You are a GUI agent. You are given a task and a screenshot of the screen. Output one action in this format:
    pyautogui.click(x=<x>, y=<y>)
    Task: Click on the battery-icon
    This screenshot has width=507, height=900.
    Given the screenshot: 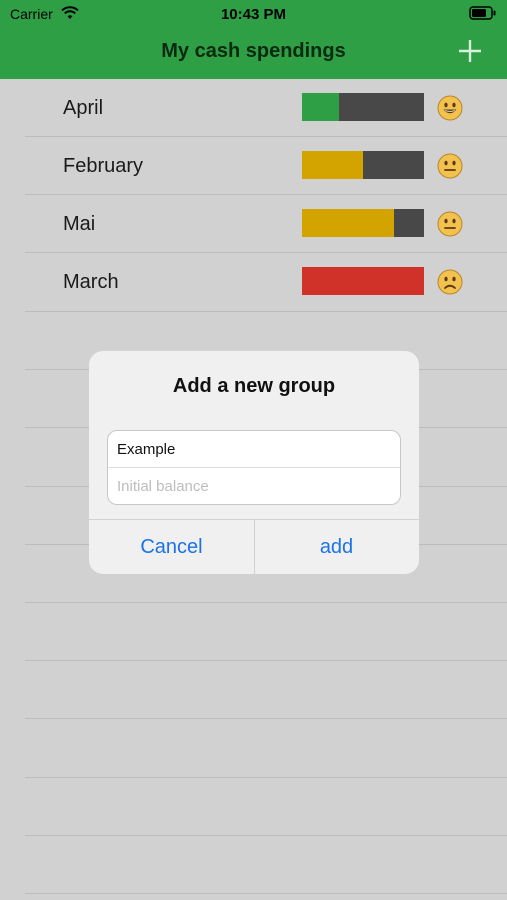 What is the action you would take?
    pyautogui.click(x=482, y=13)
    